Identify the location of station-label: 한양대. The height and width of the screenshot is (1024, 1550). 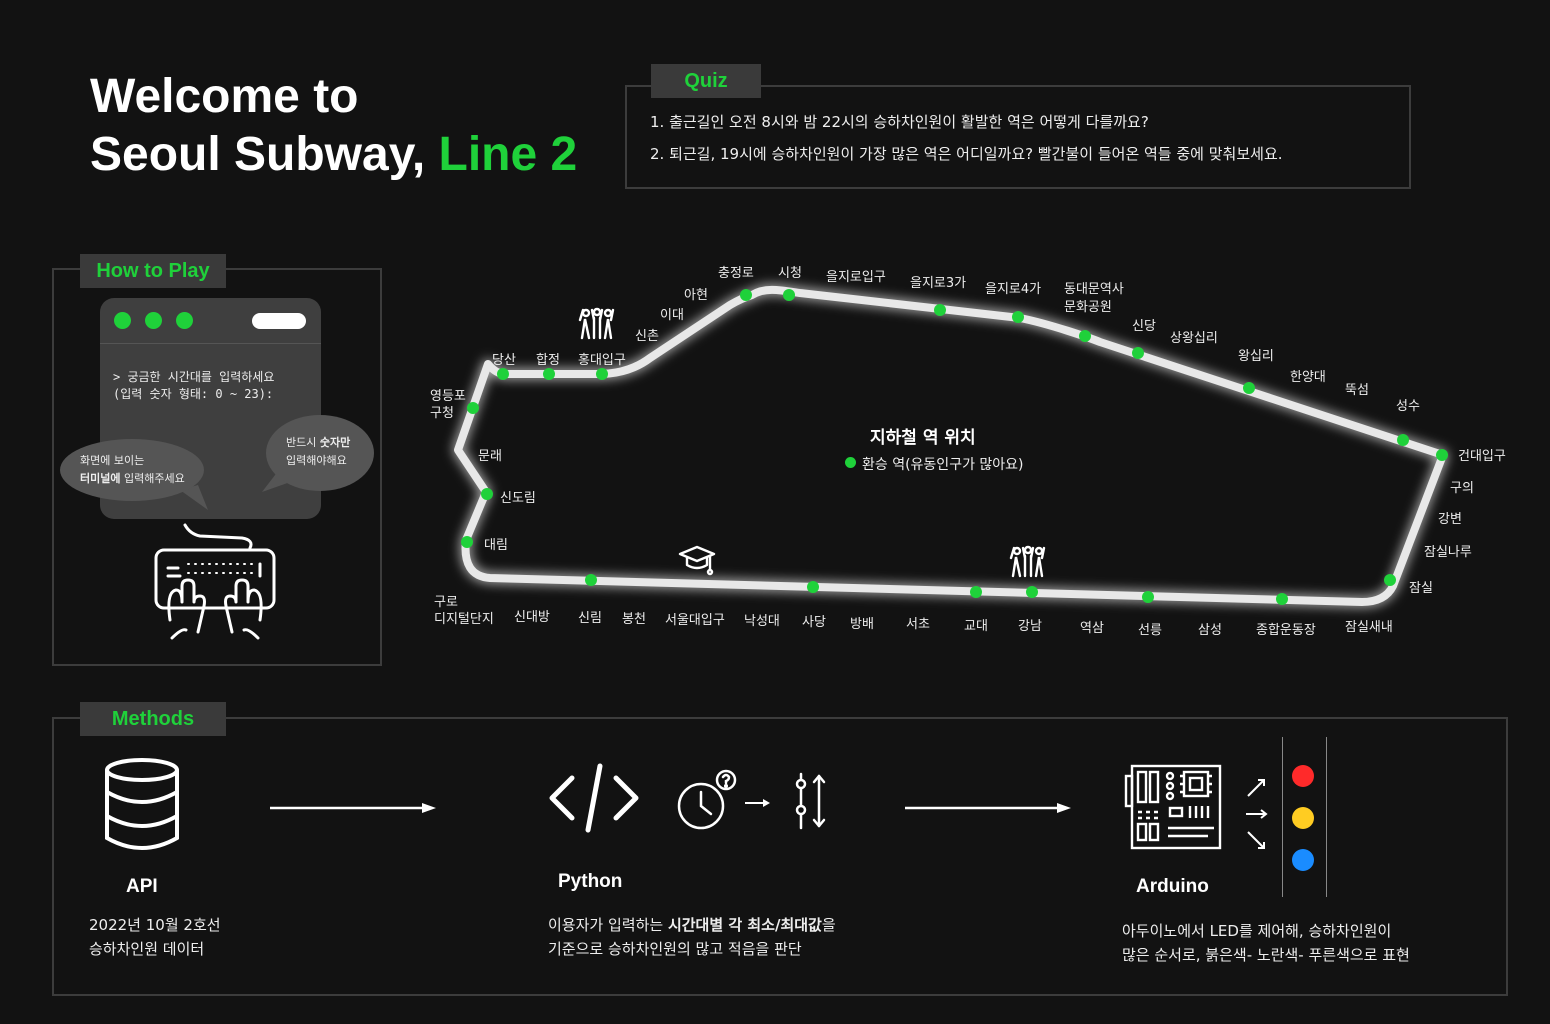
(1308, 377).